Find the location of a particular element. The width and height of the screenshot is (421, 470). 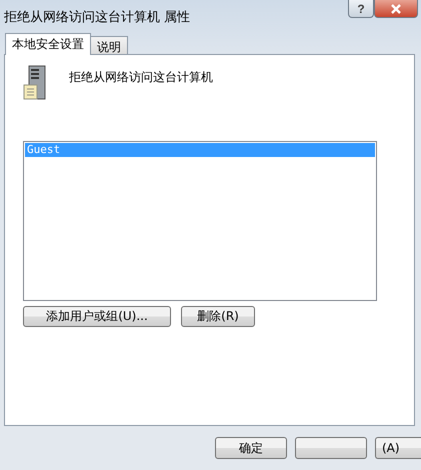

ok-button: 确定 is located at coordinates (251, 448).